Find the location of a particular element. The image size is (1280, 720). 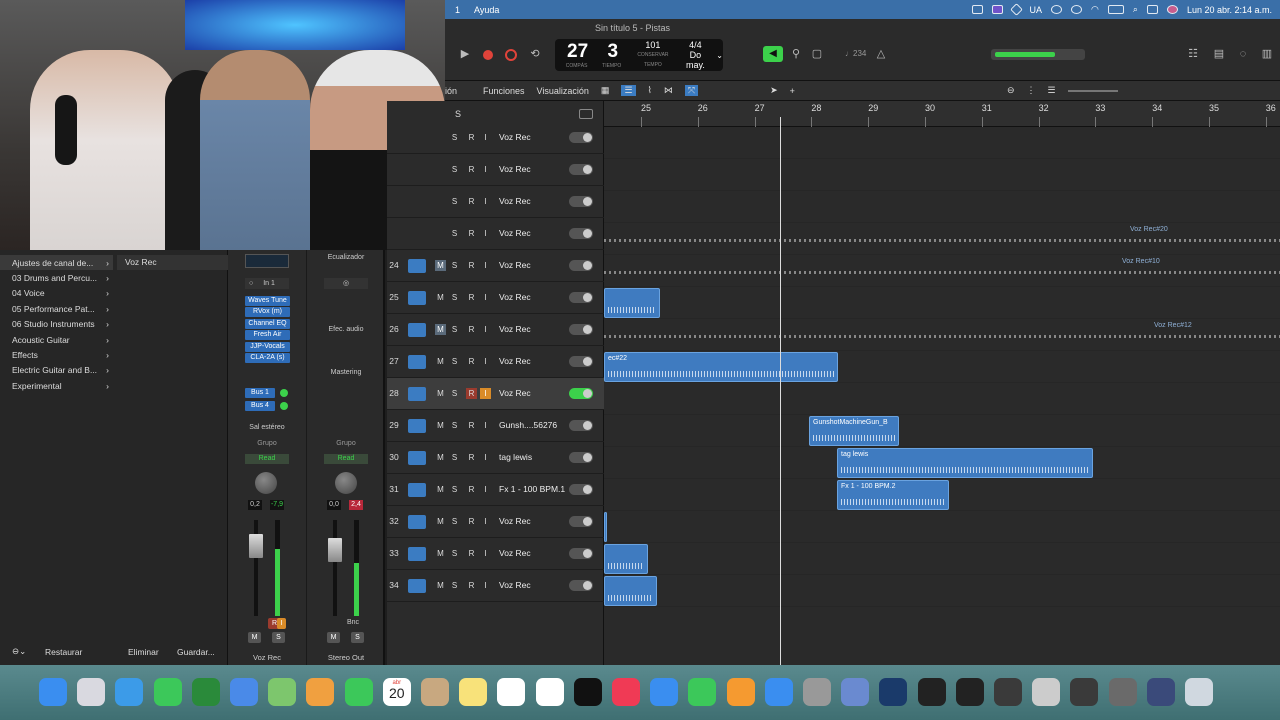

menu-clock: Lun 20 abr. 2:14 a.m. is located at coordinates (1229, 10).